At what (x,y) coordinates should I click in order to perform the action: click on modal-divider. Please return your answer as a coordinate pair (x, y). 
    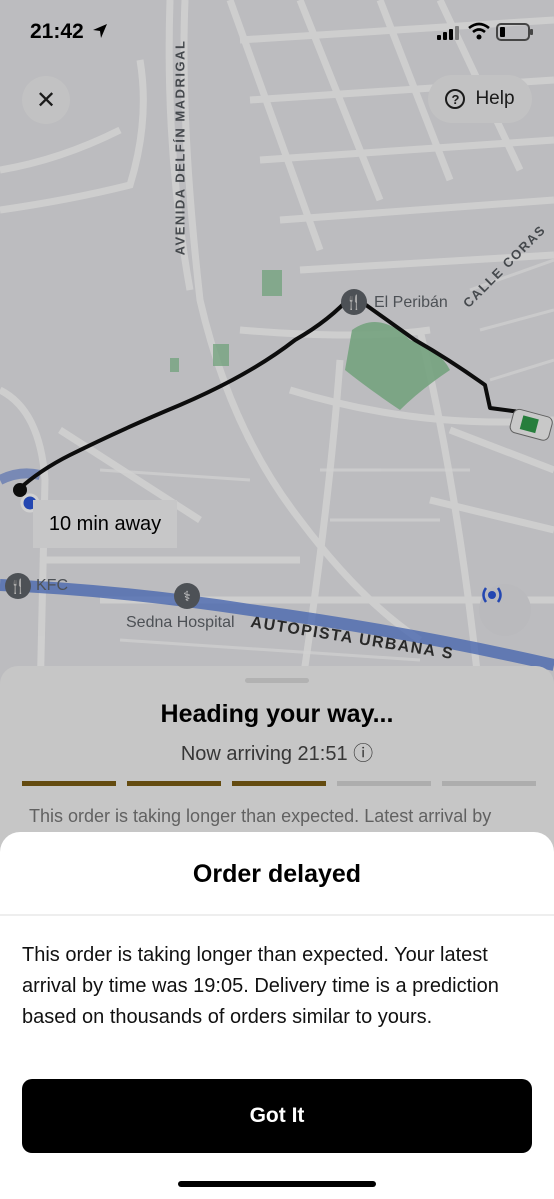
    Looking at the image, I should click on (277, 915).